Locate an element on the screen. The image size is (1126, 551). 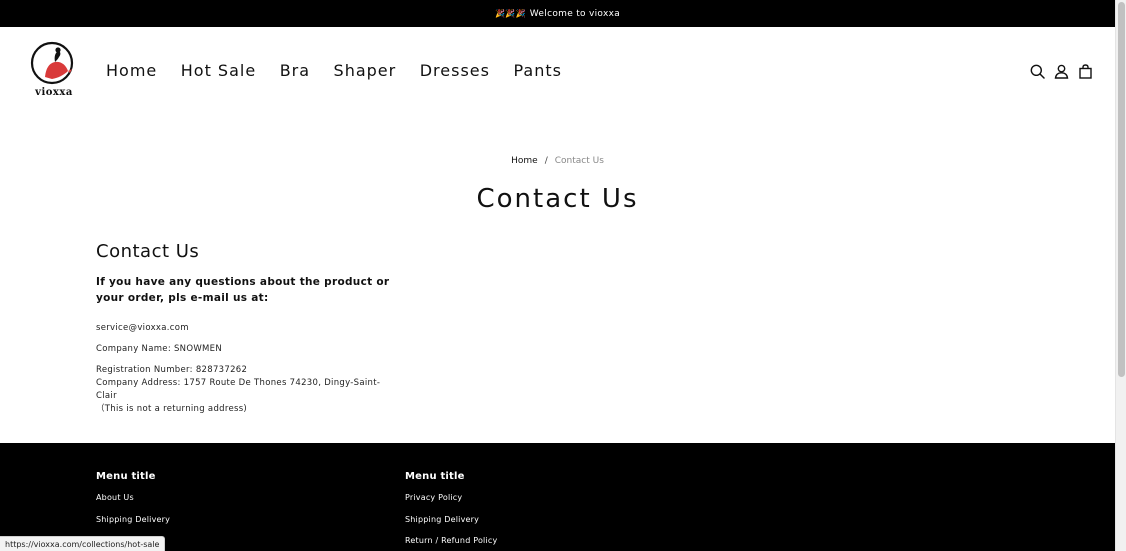
breadcrumb-home: Home is located at coordinates (524, 161).